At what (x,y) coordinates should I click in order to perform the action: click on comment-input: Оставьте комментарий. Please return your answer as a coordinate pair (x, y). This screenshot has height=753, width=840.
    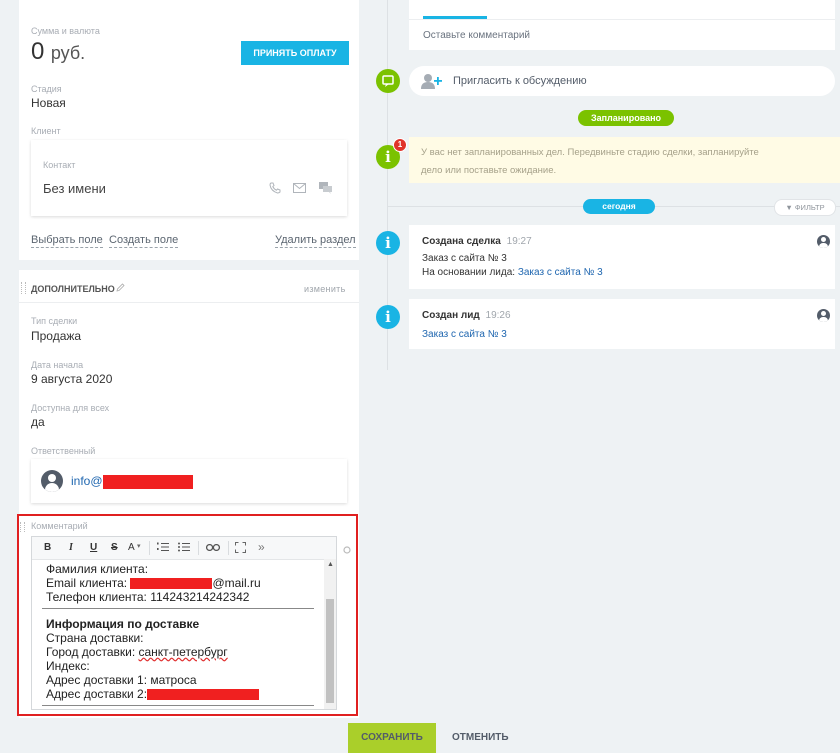
    Looking at the image, I should click on (476, 35).